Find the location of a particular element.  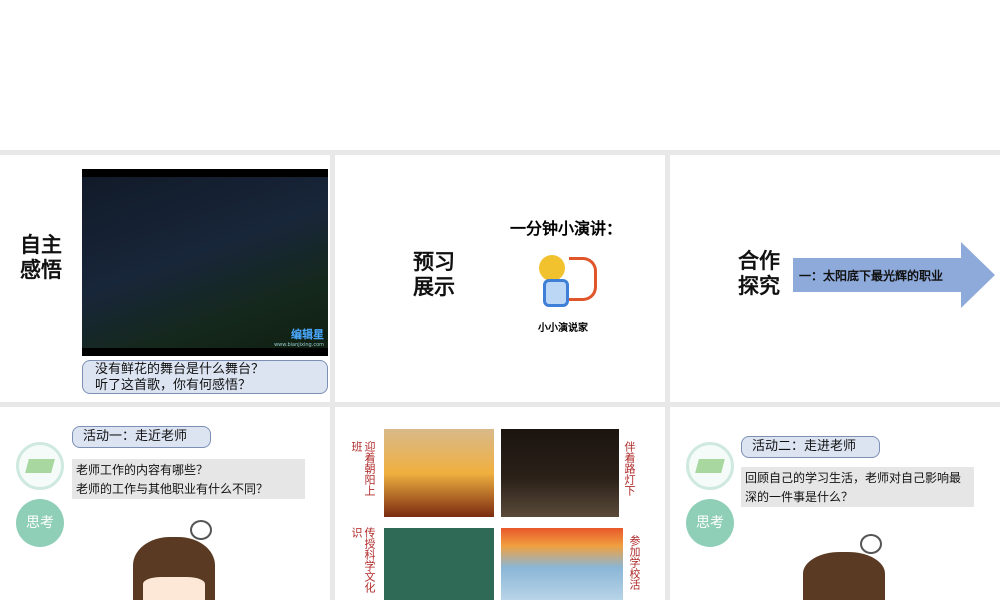

slide-thumbnail-3: 合作探究 一：太阳底下最光辉的职业 is located at coordinates (835, 278).